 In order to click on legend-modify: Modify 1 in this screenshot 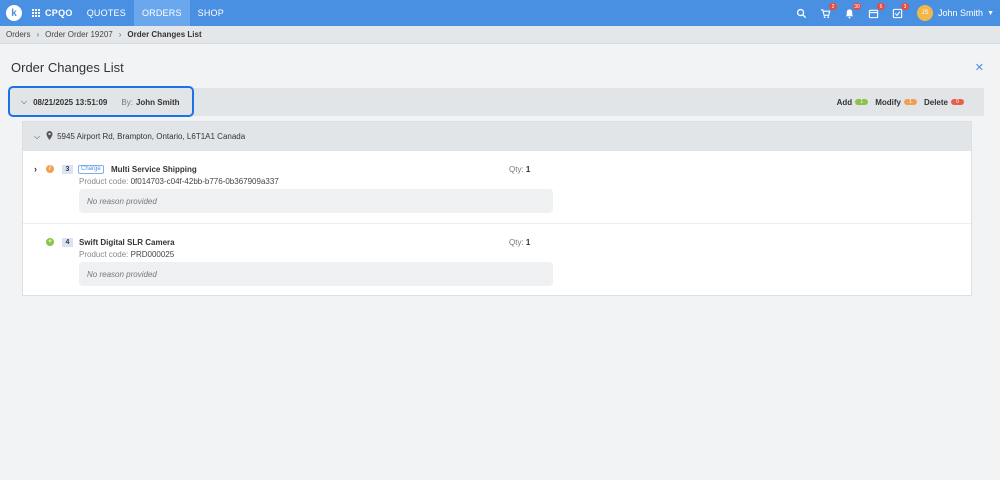, I will do `click(896, 102)`.